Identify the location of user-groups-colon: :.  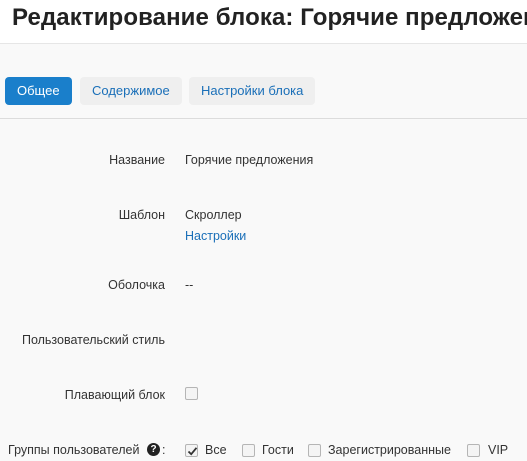
(164, 450).